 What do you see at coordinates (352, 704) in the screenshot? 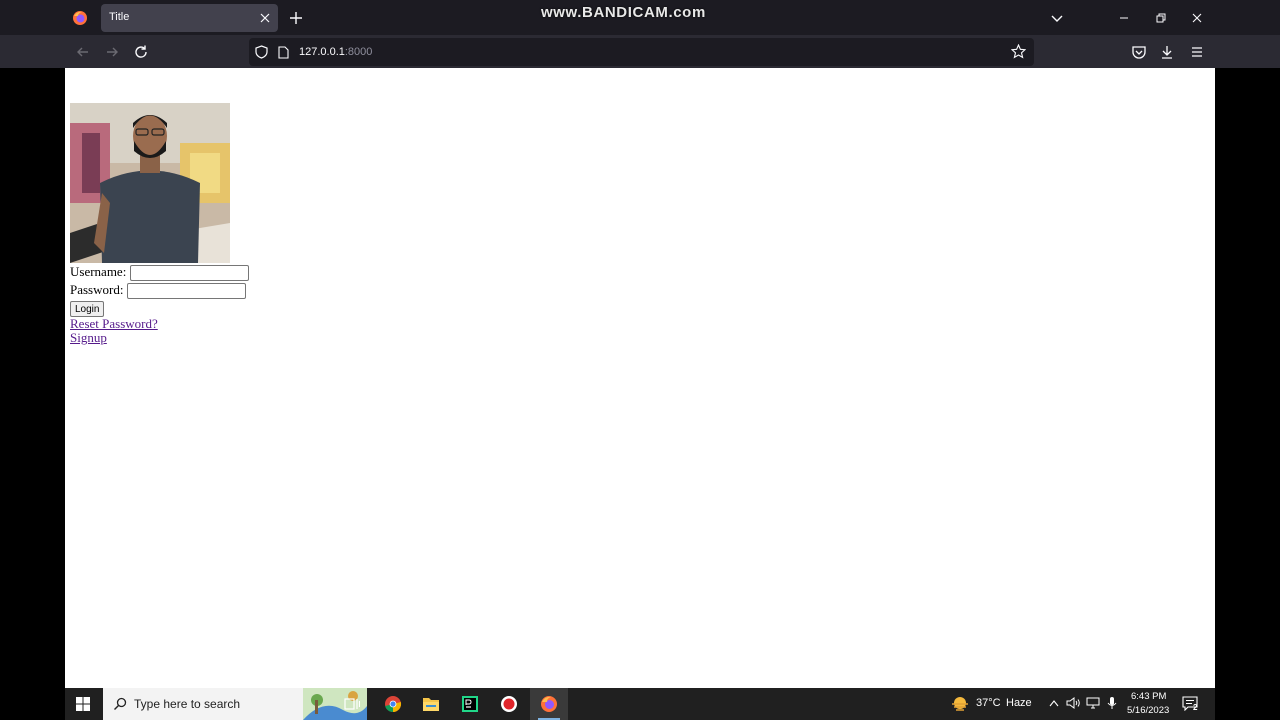
I see `task-view-icon` at bounding box center [352, 704].